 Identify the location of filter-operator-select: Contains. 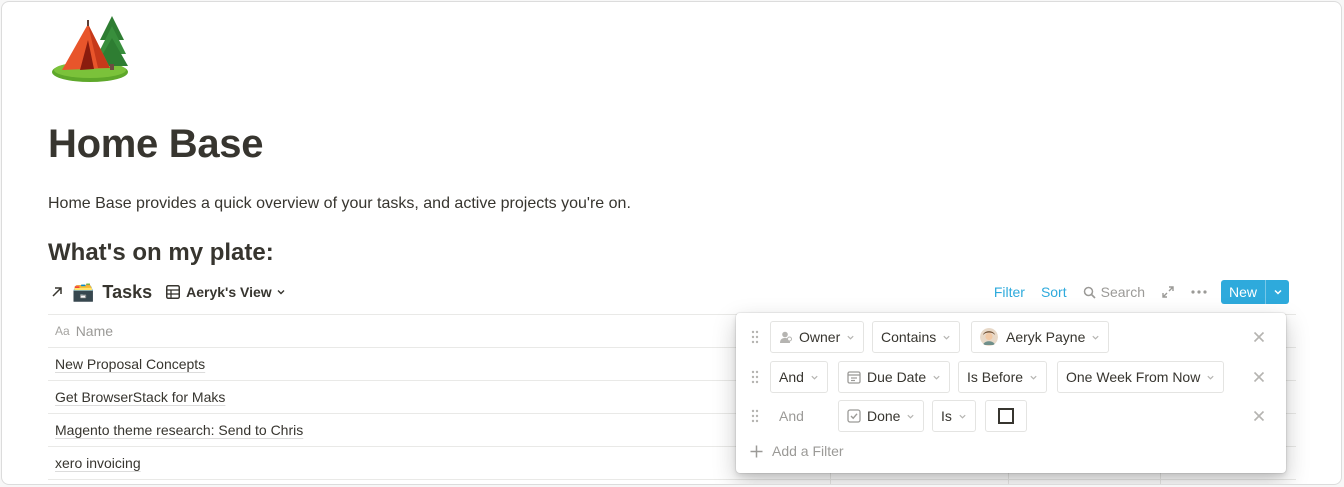
(916, 337).